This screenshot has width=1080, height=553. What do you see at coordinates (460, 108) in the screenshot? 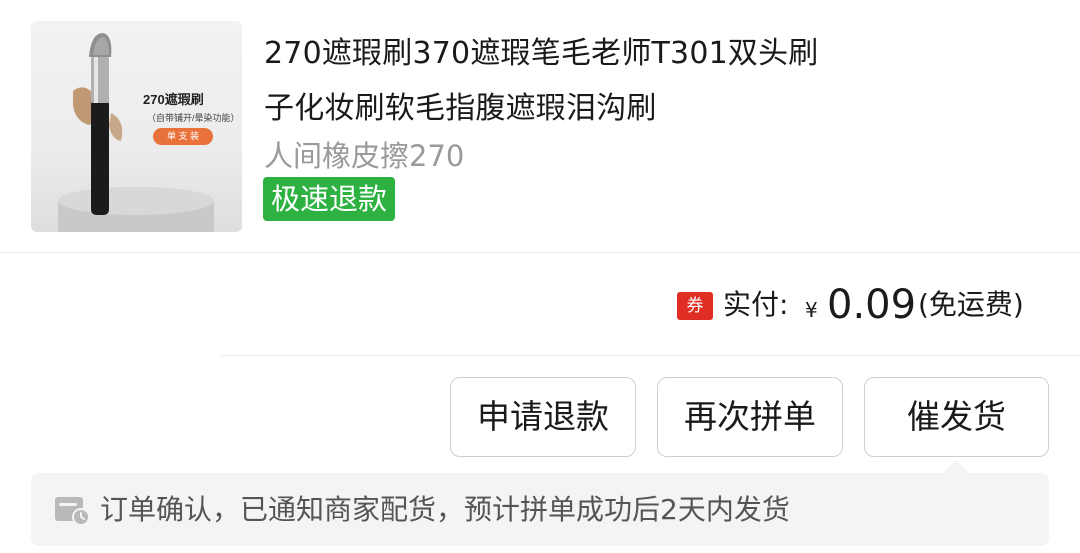
I see `product-title-line2: 子化妆刷软毛指腹遮瑕泪沟刷` at bounding box center [460, 108].